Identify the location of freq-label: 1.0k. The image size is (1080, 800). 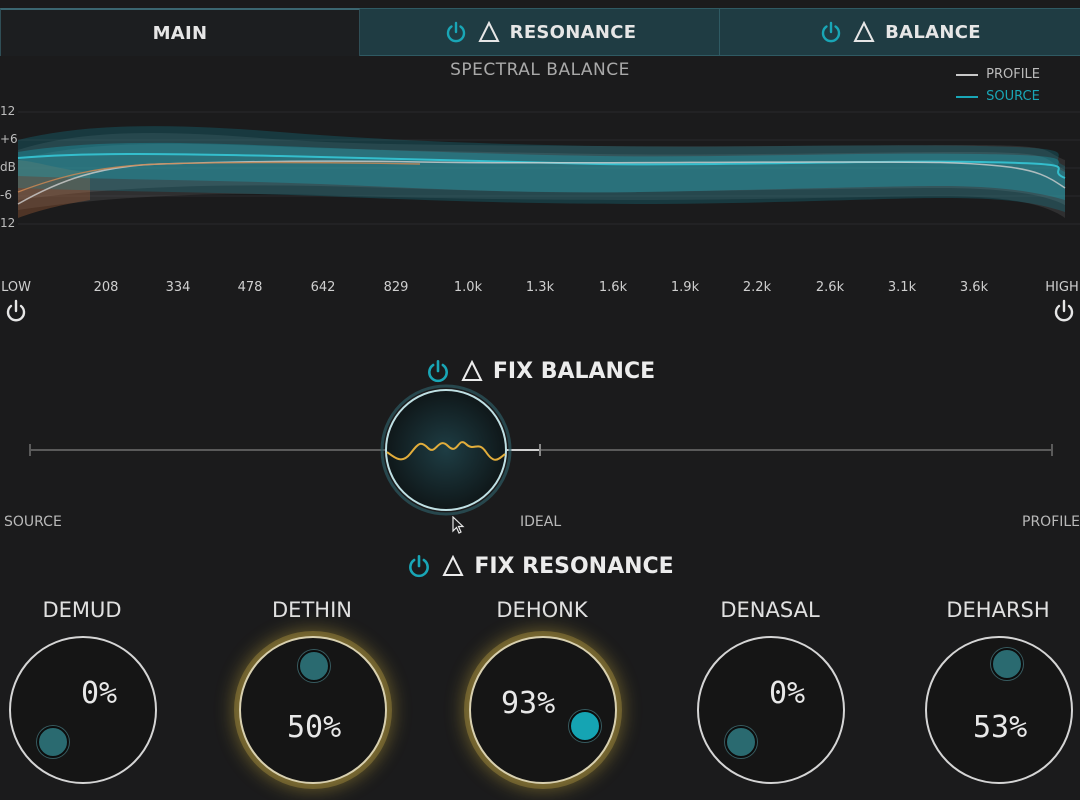
(468, 287).